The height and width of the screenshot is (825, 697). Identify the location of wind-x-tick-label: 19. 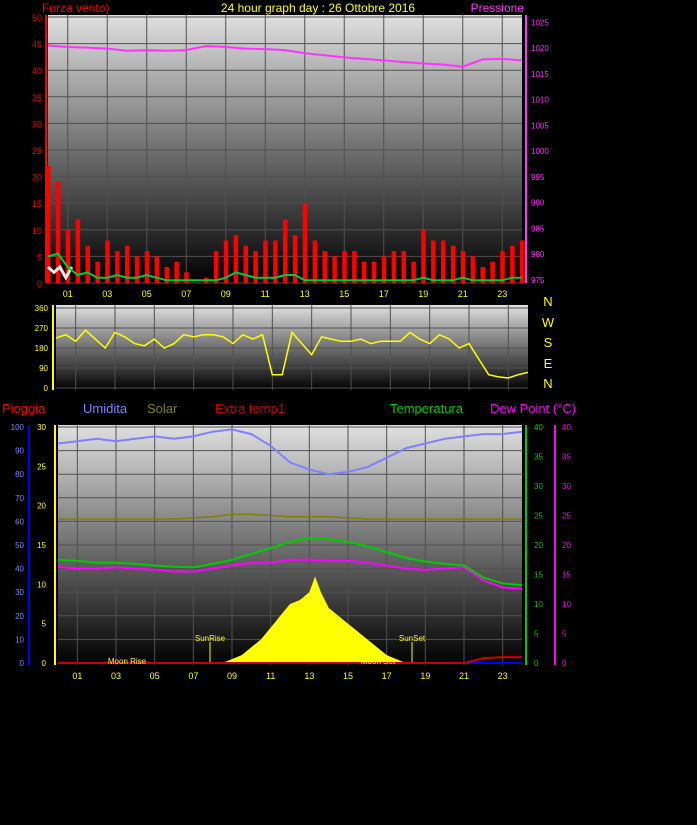
(423, 294).